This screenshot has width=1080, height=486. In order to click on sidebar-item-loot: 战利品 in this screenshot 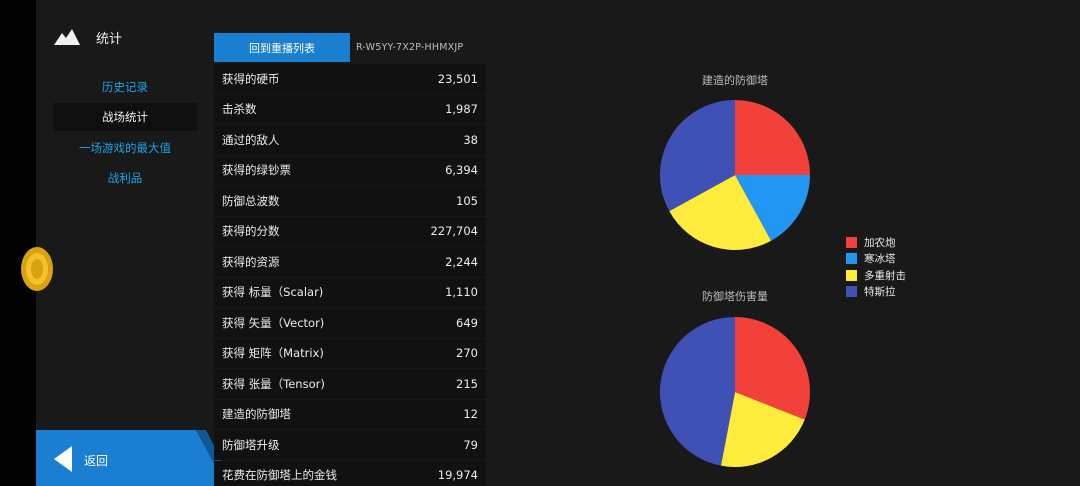, I will do `click(125, 178)`.